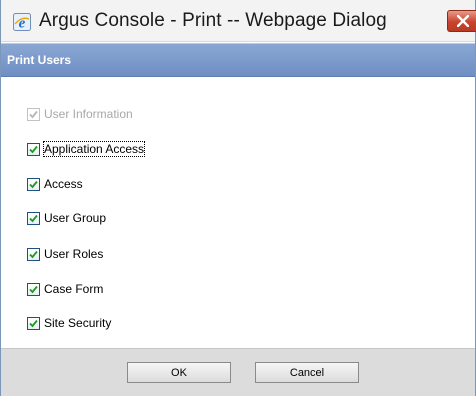 The height and width of the screenshot is (396, 476). What do you see at coordinates (74, 289) in the screenshot?
I see `checkbox-label: Case Form` at bounding box center [74, 289].